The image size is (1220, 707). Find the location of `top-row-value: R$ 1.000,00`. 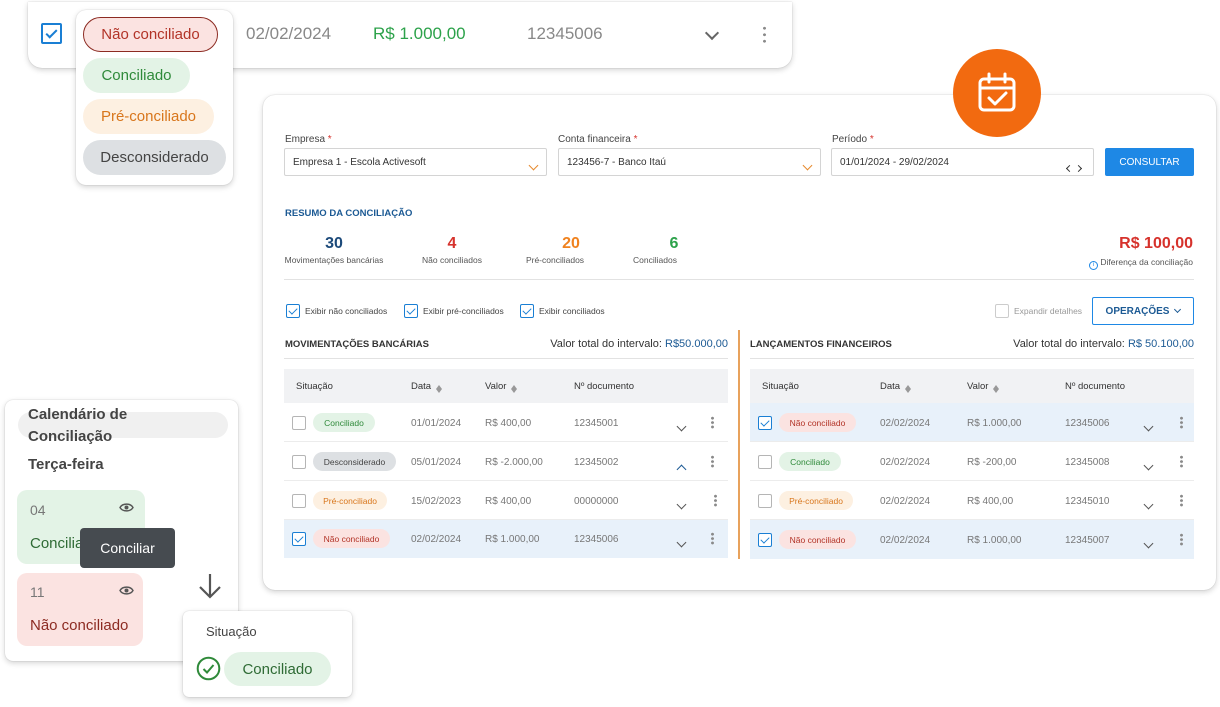

top-row-value: R$ 1.000,00 is located at coordinates (419, 33).